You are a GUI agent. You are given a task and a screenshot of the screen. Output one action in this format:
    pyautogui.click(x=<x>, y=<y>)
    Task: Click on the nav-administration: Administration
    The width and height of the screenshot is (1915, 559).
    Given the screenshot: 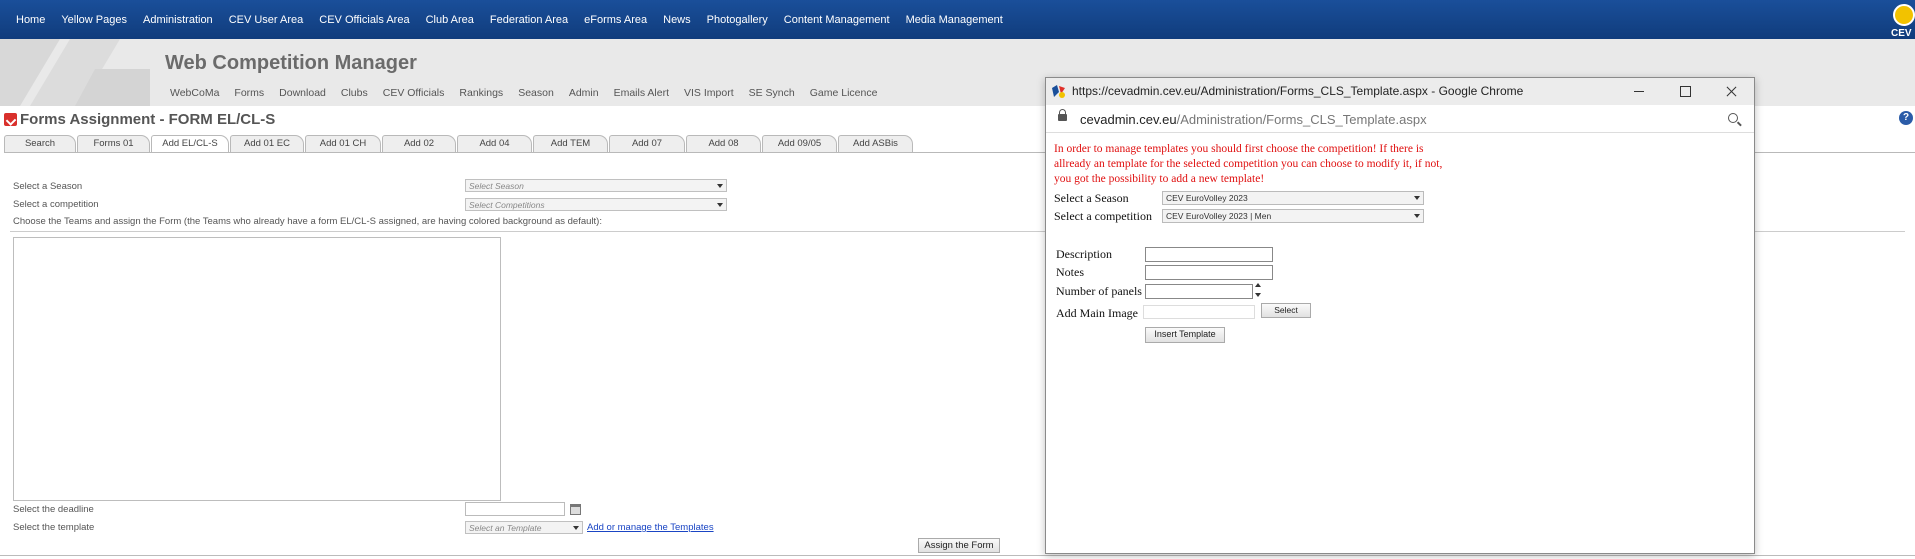 What is the action you would take?
    pyautogui.click(x=178, y=20)
    